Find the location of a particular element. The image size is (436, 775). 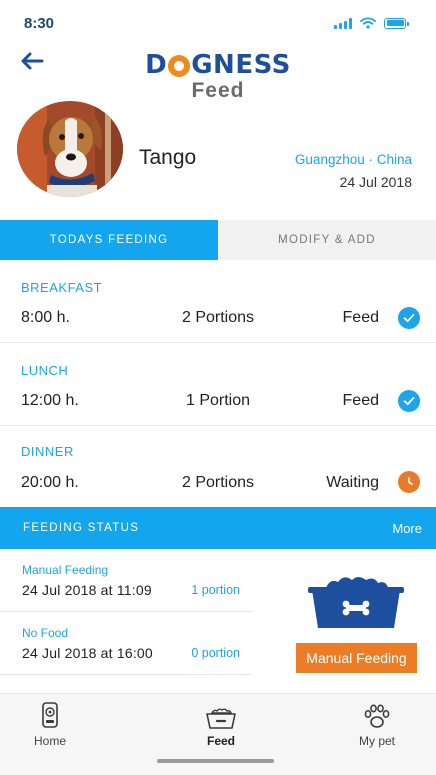

log-label: Manual Feeding is located at coordinates (65, 570).